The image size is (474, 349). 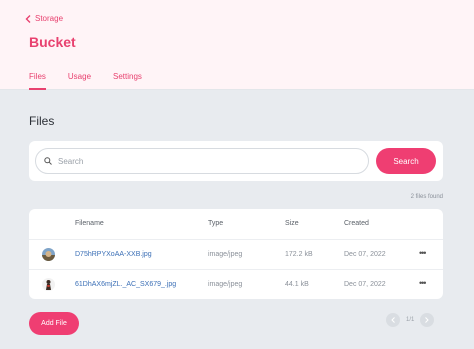 I want to click on back-link: Storage, so click(x=44, y=18).